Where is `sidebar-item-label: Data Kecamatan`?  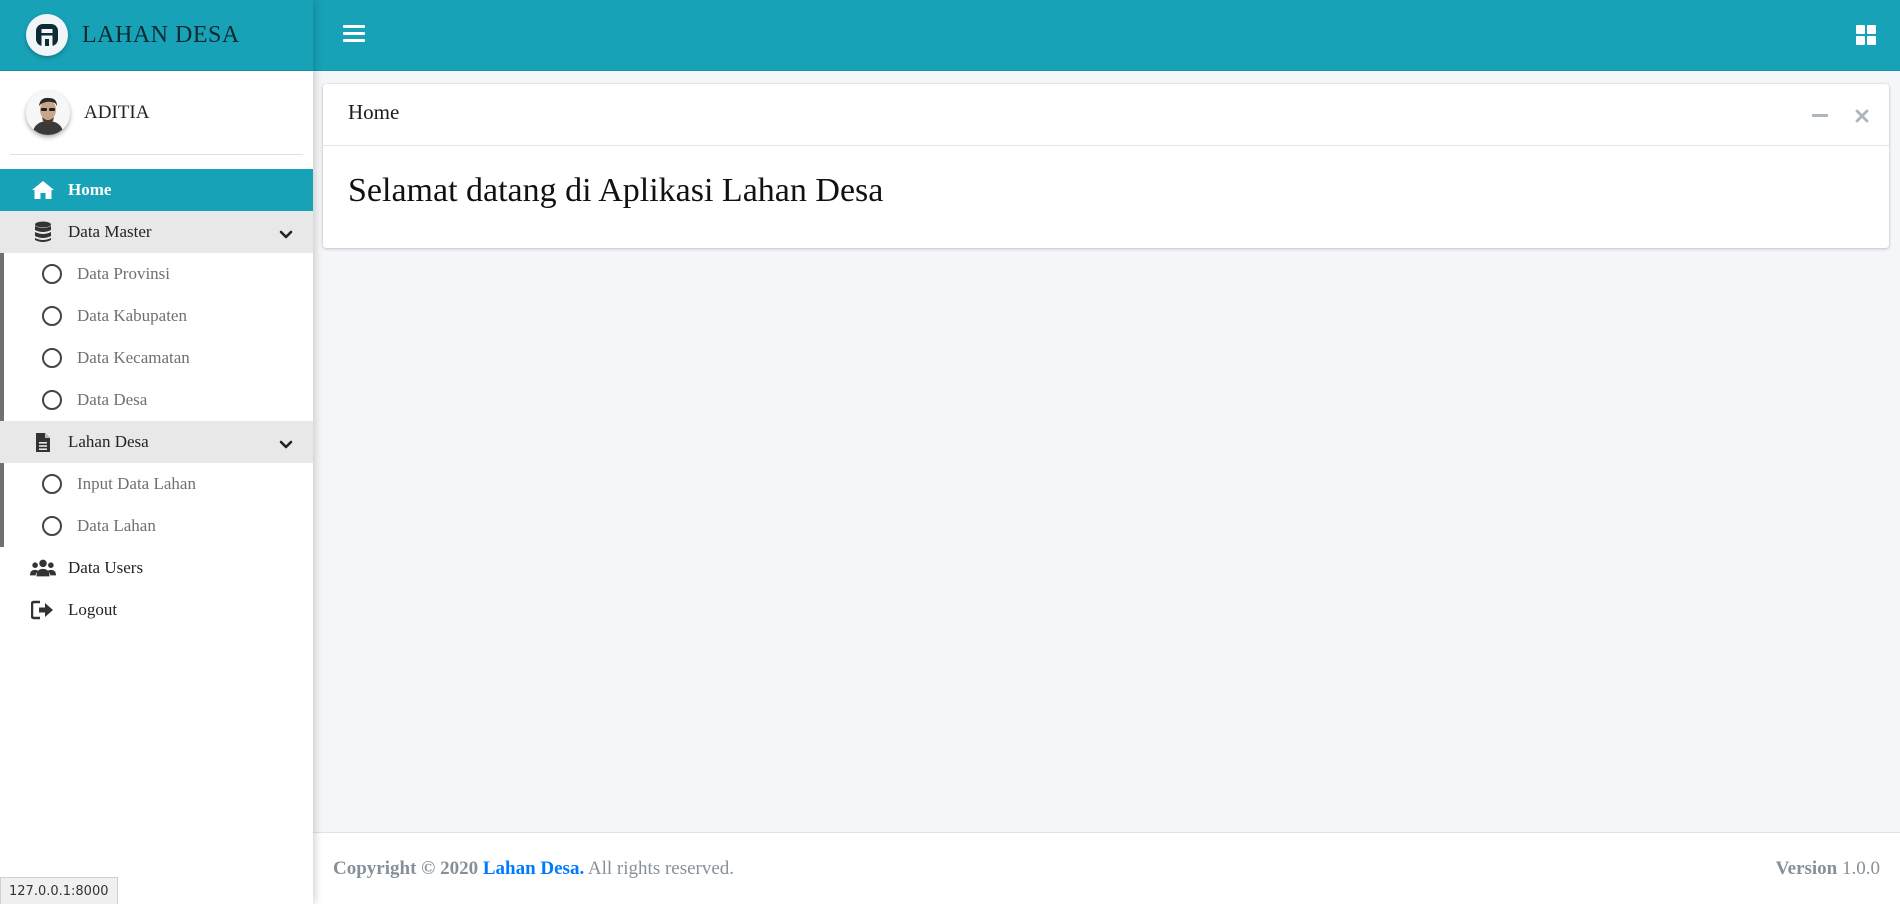
sidebar-item-label: Data Kecamatan is located at coordinates (133, 357).